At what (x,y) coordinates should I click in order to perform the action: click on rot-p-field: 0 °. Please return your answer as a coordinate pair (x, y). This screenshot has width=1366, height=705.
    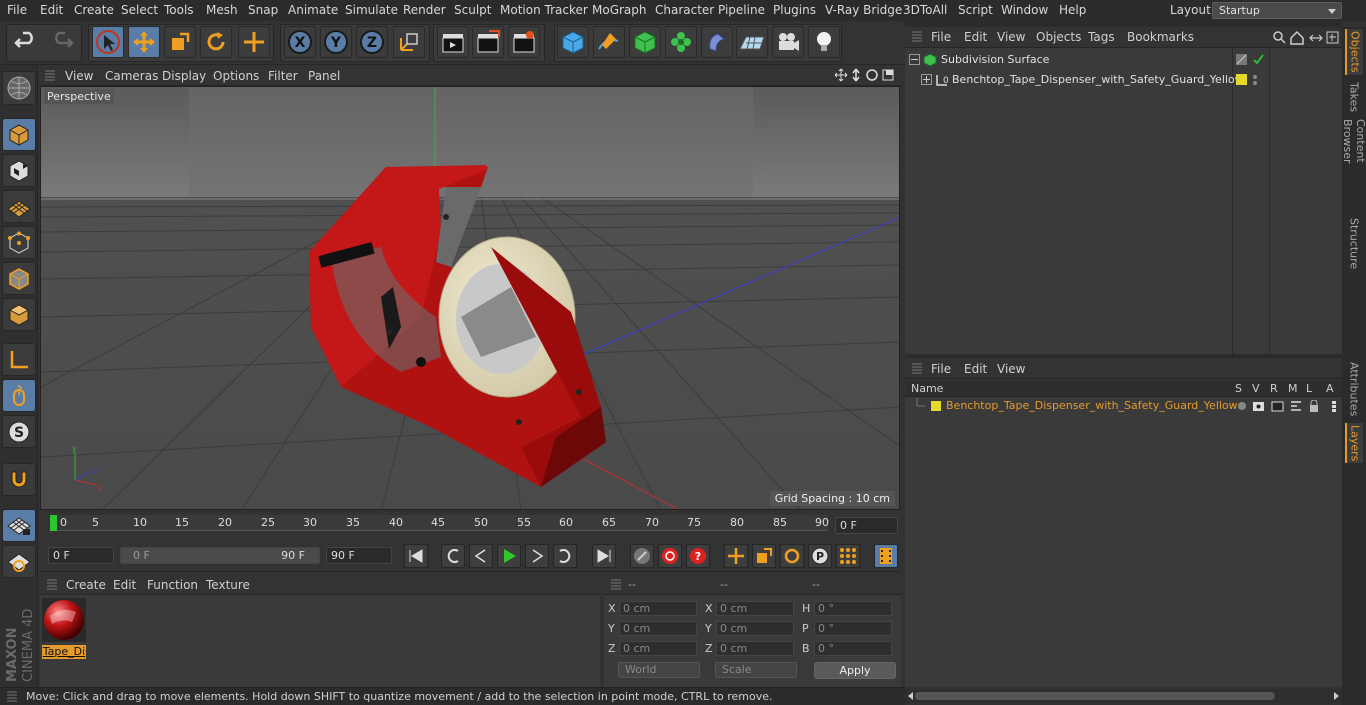
    Looking at the image, I should click on (853, 628).